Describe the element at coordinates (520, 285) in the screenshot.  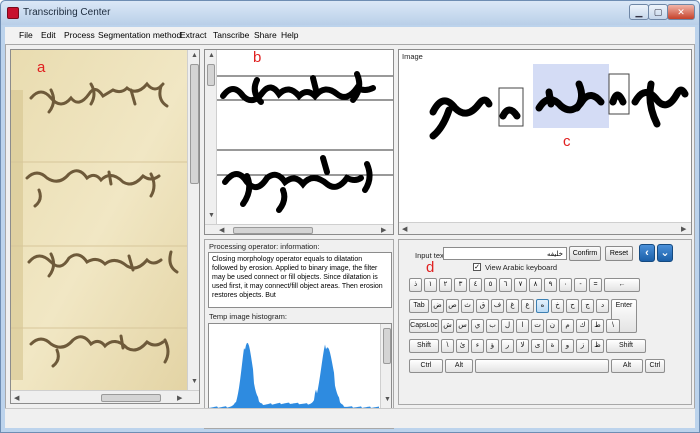
I see `keyboard-key: ٧` at that location.